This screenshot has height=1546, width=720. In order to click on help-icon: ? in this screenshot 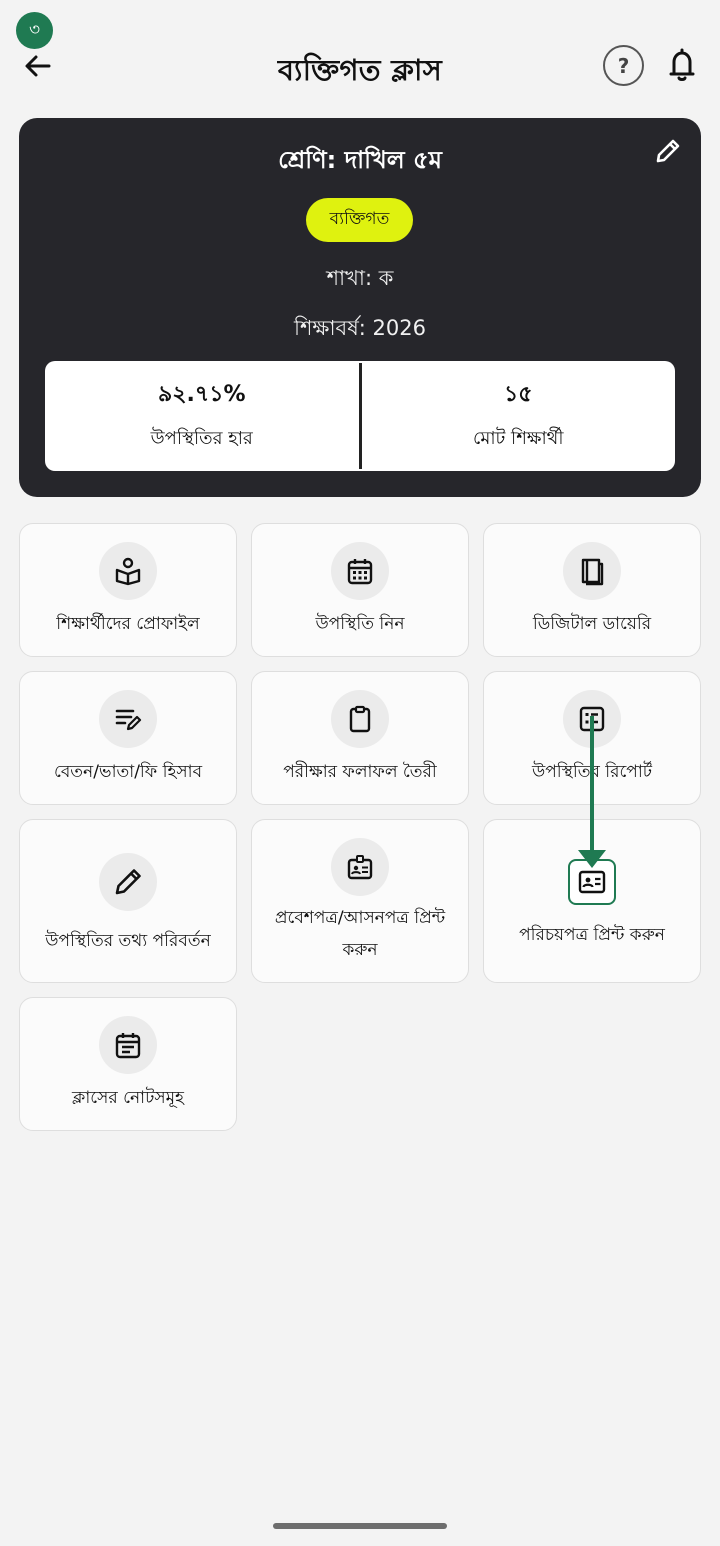, I will do `click(623, 65)`.